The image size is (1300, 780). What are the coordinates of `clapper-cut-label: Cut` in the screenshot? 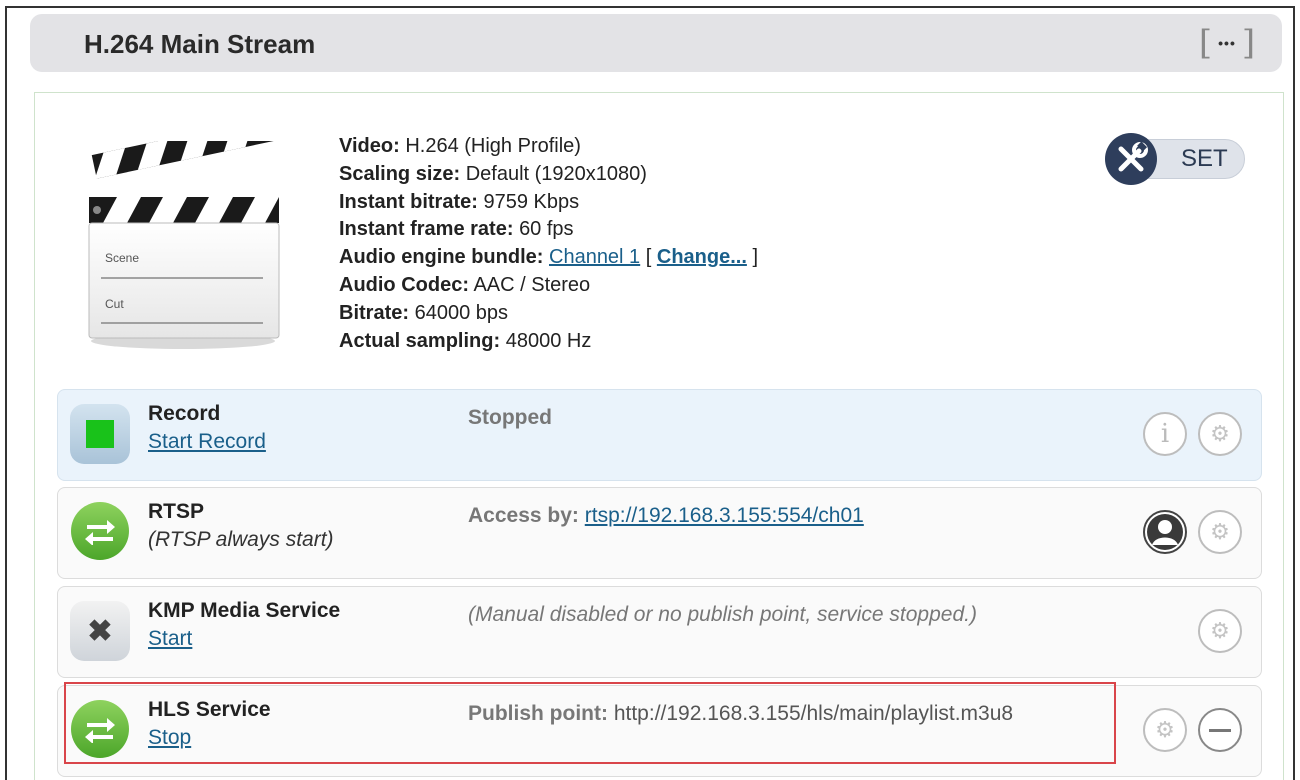 It's located at (114, 304).